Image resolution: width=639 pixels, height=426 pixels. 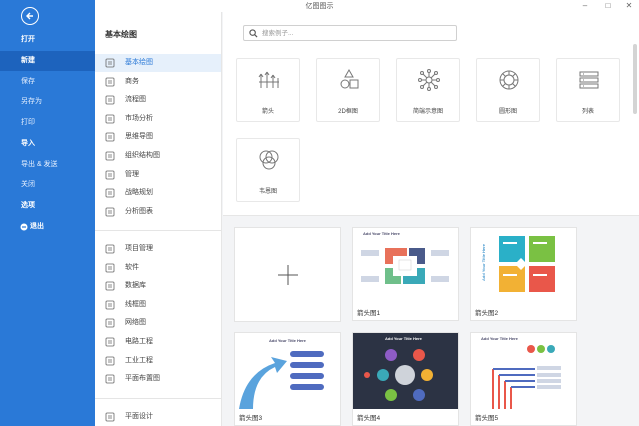 I want to click on tile-circle-chart: 圆形图, so click(x=508, y=90).